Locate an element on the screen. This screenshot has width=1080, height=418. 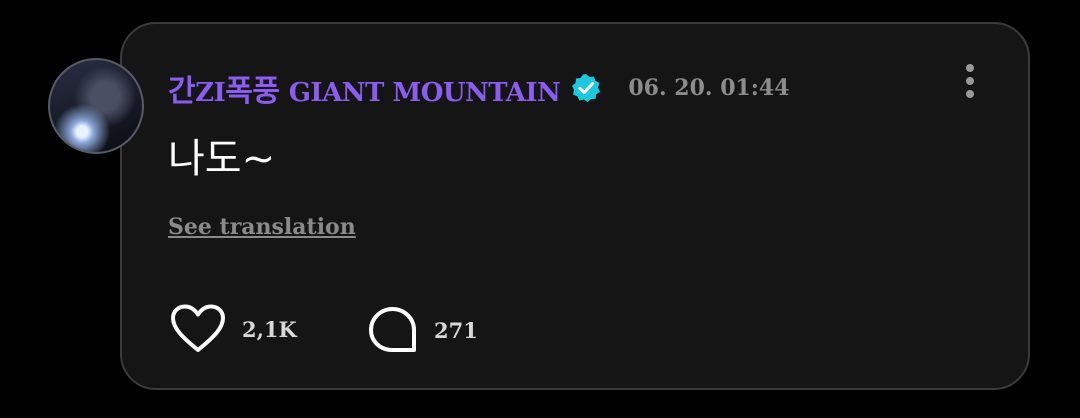
timestamp: 06. 20. 01:44 is located at coordinates (709, 88).